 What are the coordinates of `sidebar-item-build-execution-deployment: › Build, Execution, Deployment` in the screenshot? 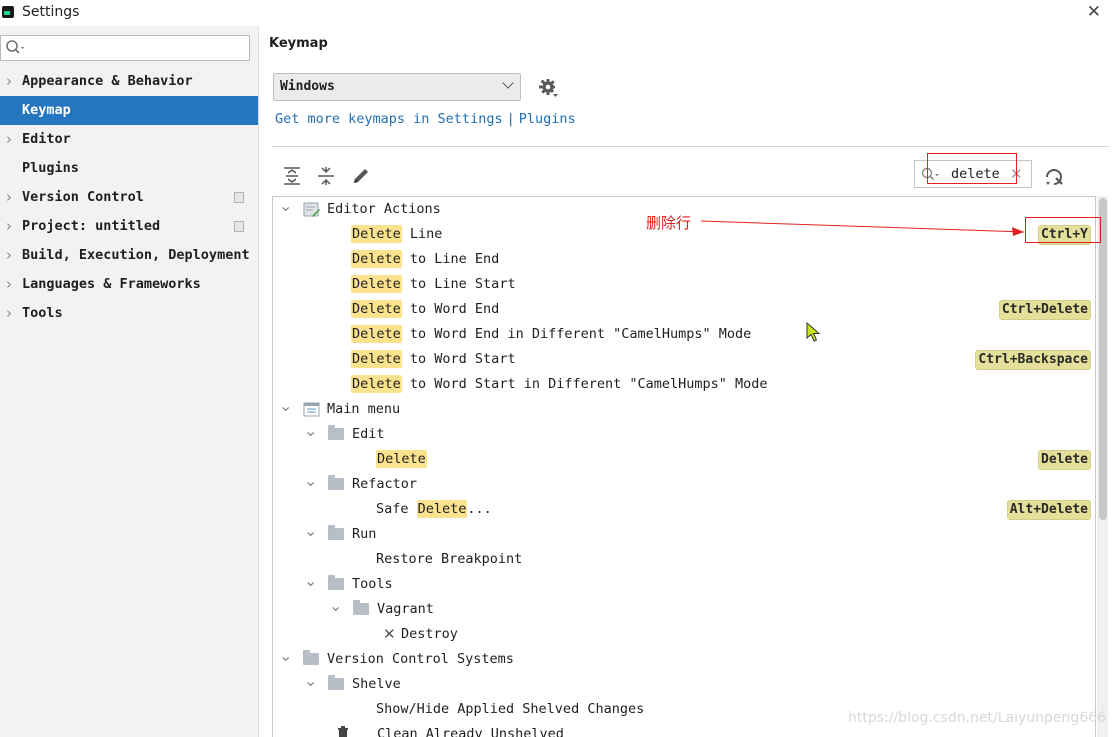 It's located at (129, 255).